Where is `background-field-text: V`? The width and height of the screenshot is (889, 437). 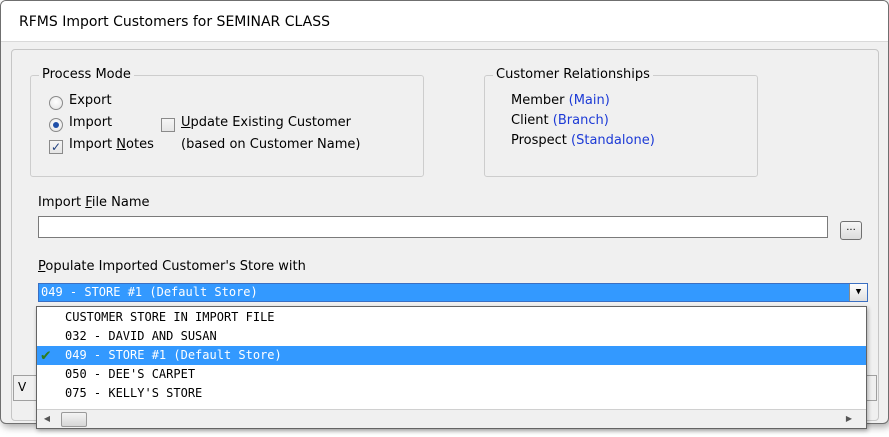
background-field-text: V is located at coordinates (22, 387).